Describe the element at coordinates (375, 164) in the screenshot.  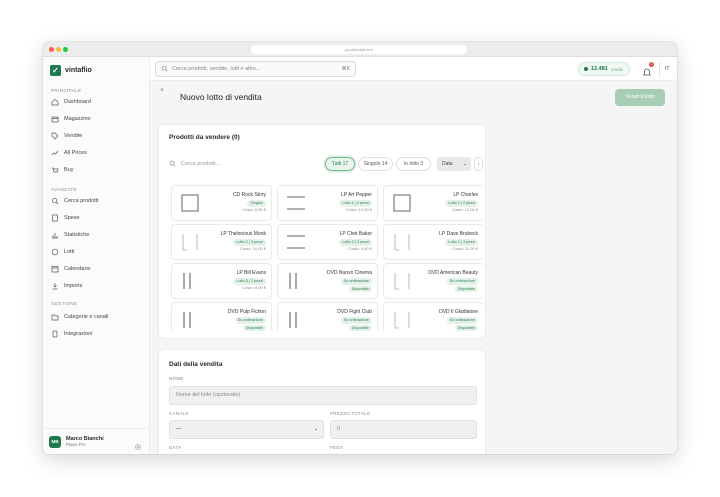
I see `filter-single-chip: Singolo 14` at that location.